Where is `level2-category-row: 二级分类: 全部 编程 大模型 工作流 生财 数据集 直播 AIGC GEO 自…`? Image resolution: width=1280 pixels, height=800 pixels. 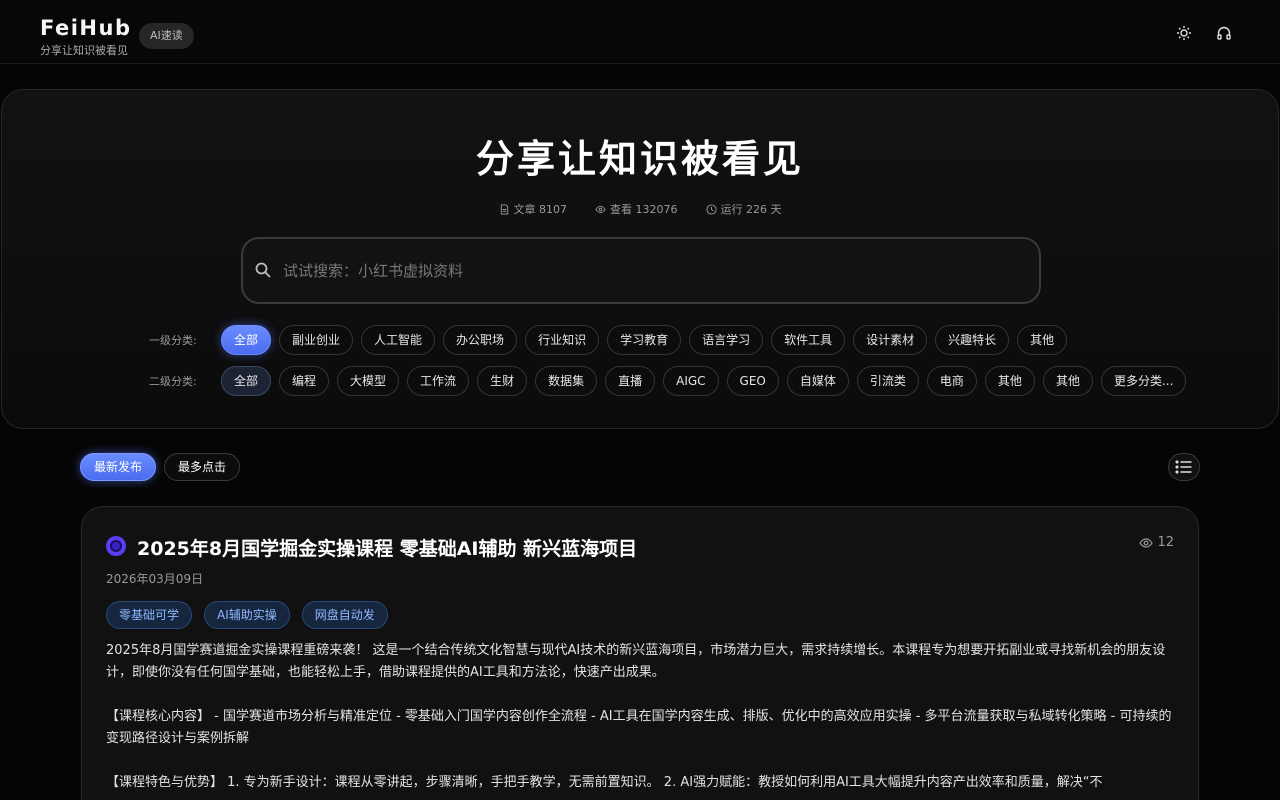
level2-category-row: 二级分类: 全部 编程 大模型 工作流 生财 数据集 直播 AIGC GEO 自… is located at coordinates (668, 381).